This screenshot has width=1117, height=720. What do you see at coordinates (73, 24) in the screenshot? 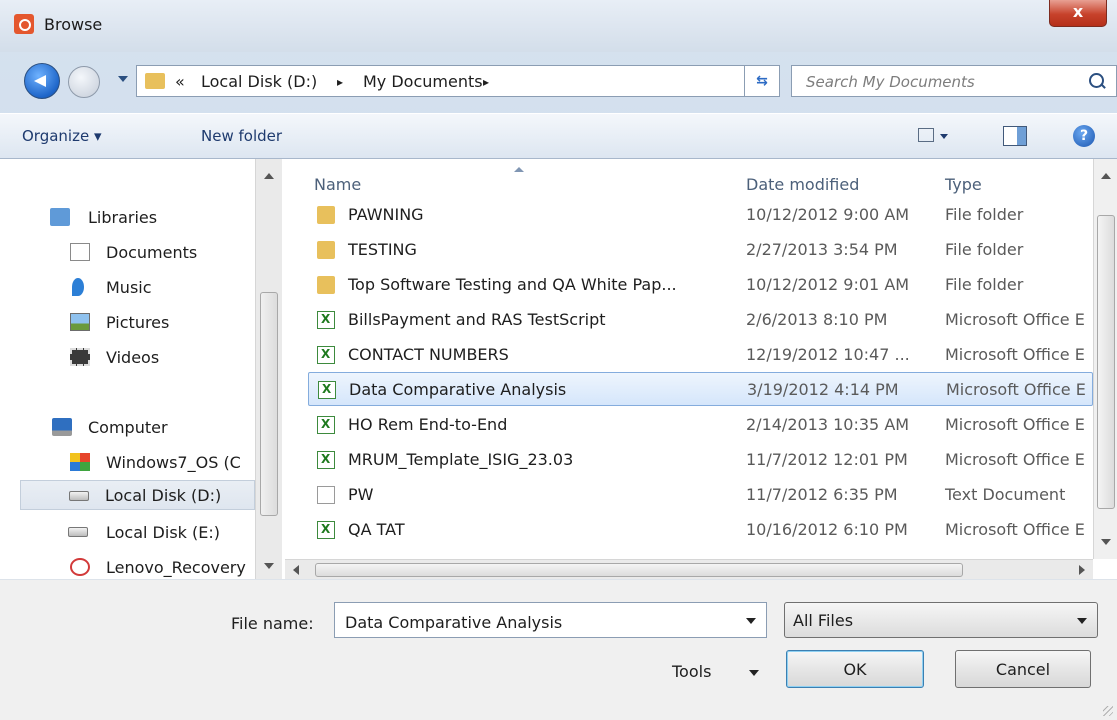
I see `window-title: Browse` at bounding box center [73, 24].